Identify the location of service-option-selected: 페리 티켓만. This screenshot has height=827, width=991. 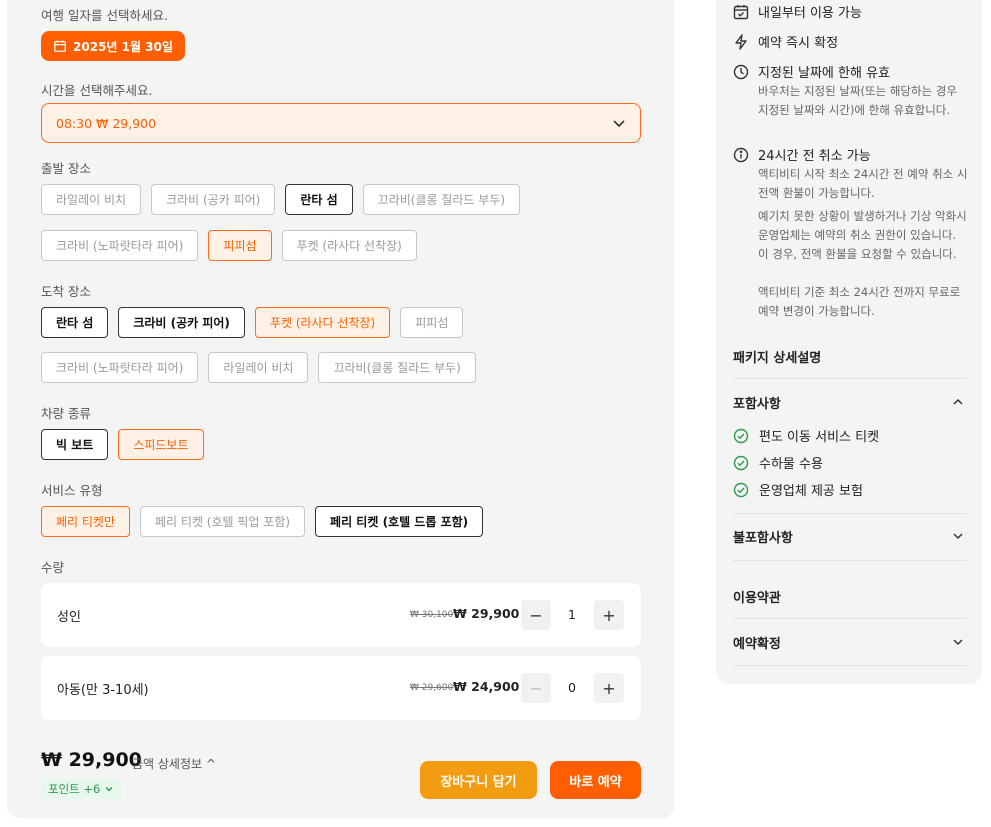
(86, 521).